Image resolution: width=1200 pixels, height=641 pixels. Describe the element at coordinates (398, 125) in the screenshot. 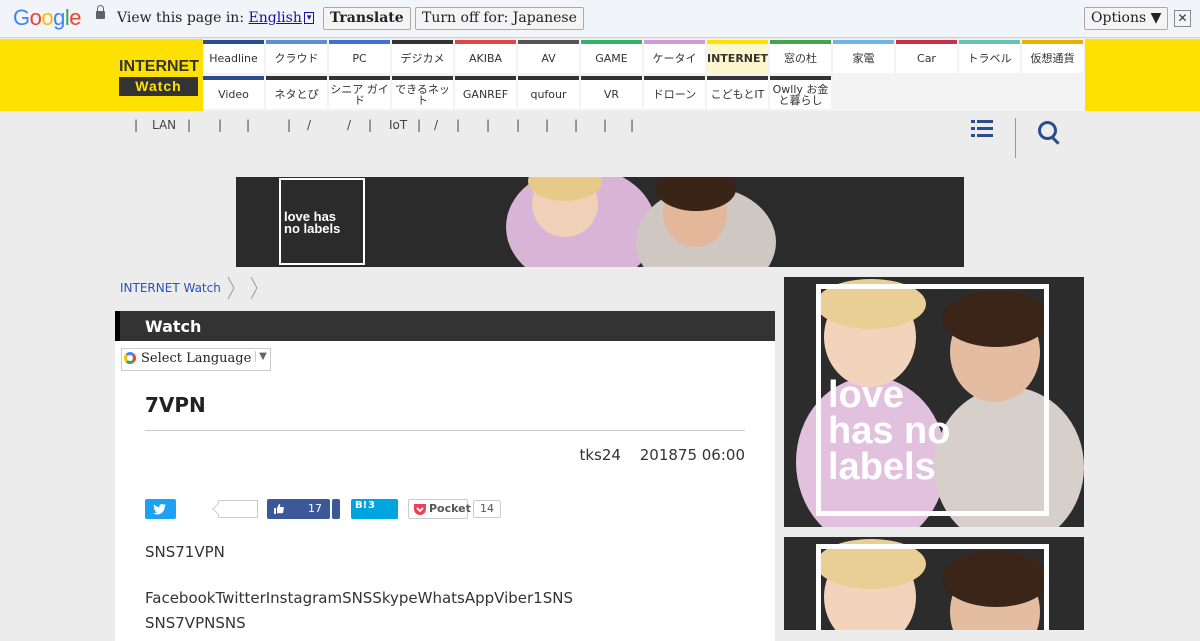

I see `sub-nav-item: IoT` at that location.